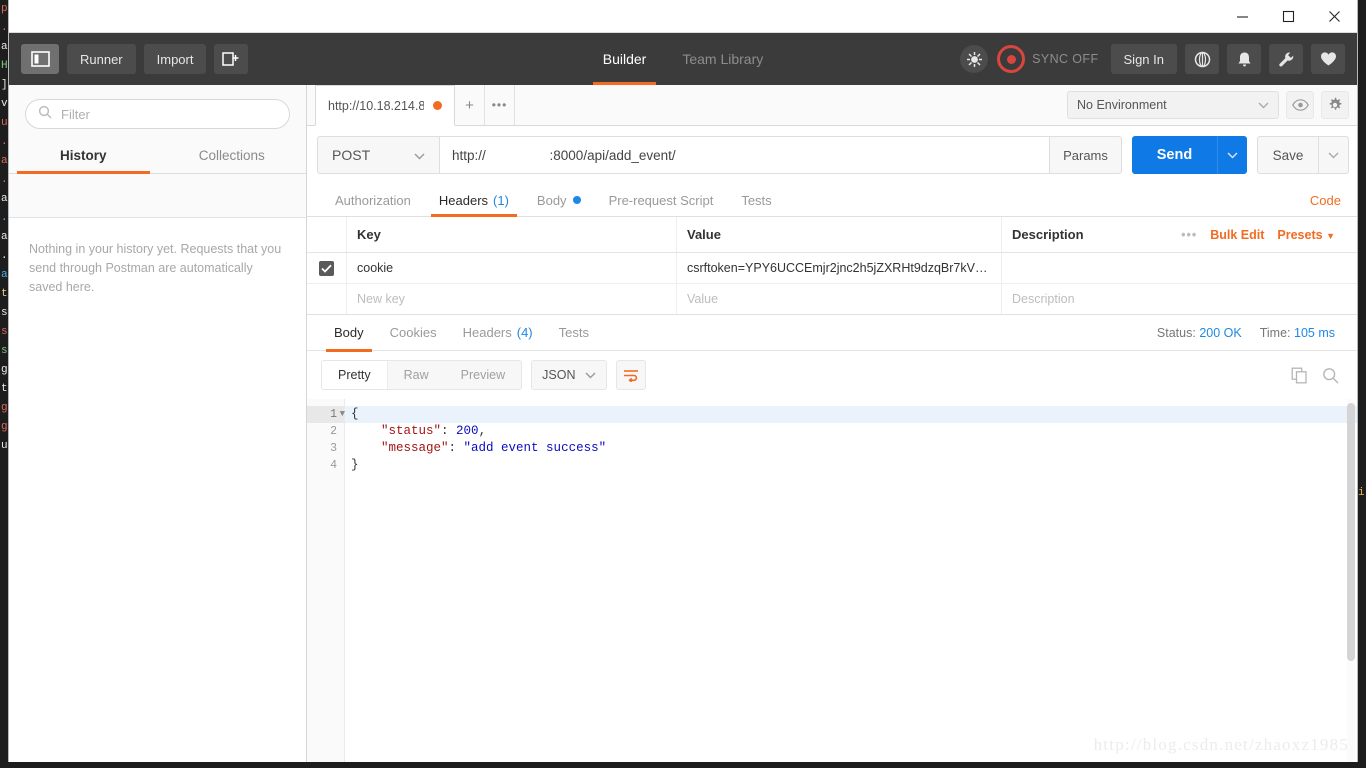 This screenshot has height=768, width=1366. I want to click on column-description-label: Description, so click(1048, 234).